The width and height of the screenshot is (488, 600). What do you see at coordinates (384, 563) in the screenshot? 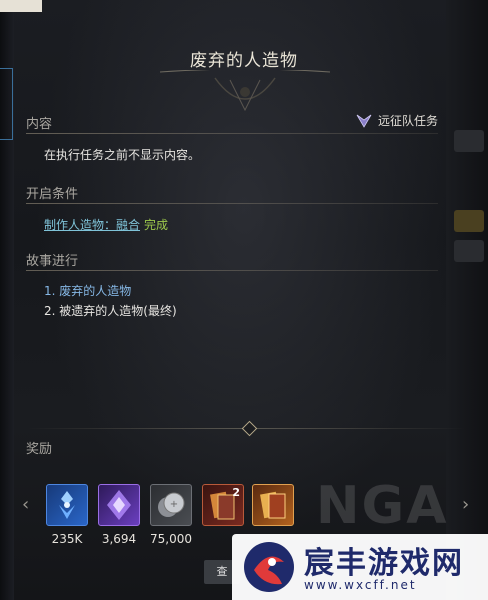
I see `watermark-title: 宸丰游戏网` at bounding box center [384, 563].